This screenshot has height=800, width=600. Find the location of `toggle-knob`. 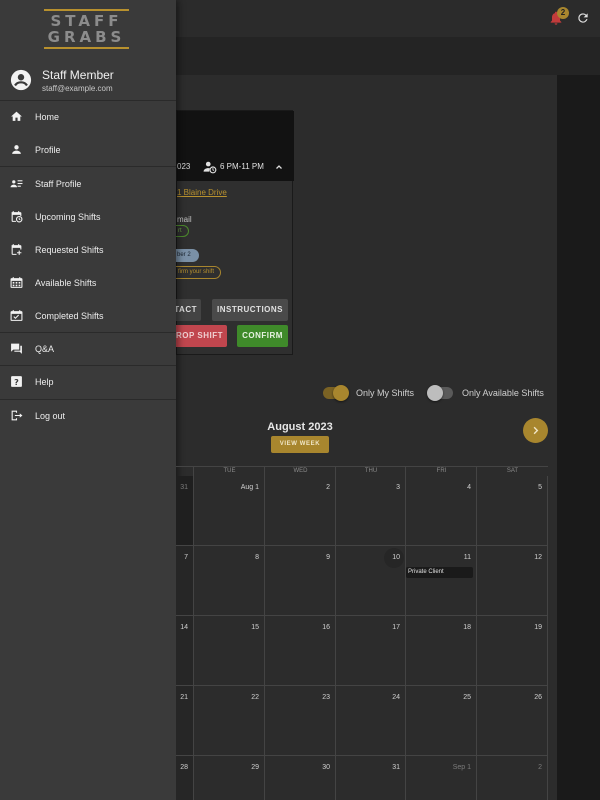

toggle-knob is located at coordinates (341, 393).